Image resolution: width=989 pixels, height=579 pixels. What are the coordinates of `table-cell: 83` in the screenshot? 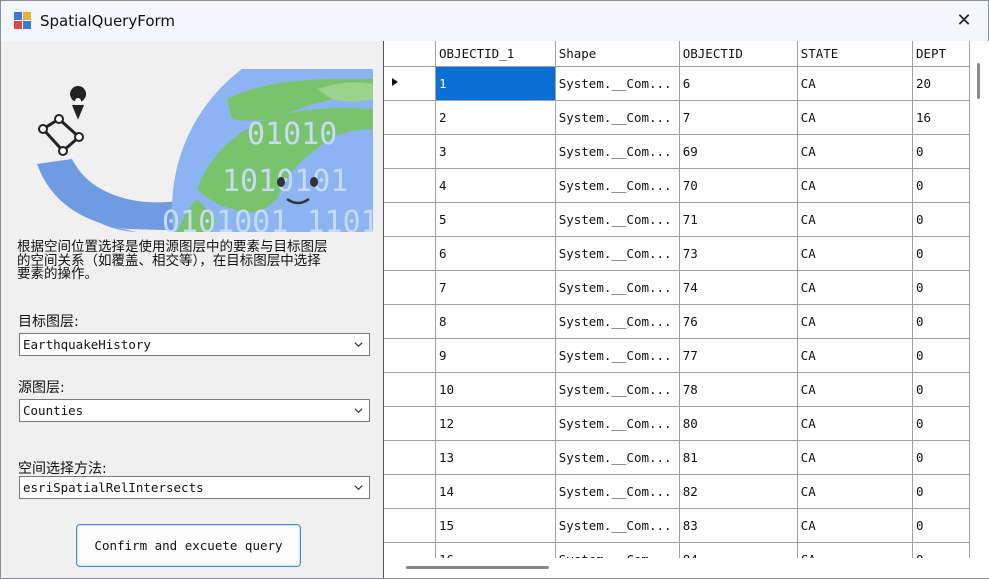 It's located at (738, 525).